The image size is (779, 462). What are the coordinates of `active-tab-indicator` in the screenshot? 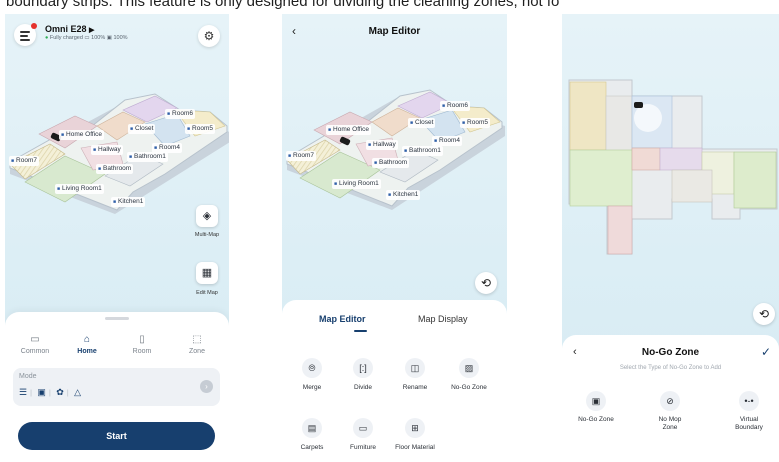 It's located at (360, 331).